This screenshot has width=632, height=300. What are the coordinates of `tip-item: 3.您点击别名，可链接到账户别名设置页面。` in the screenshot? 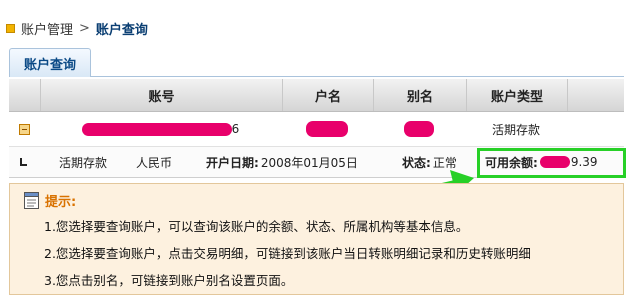 It's located at (169, 280).